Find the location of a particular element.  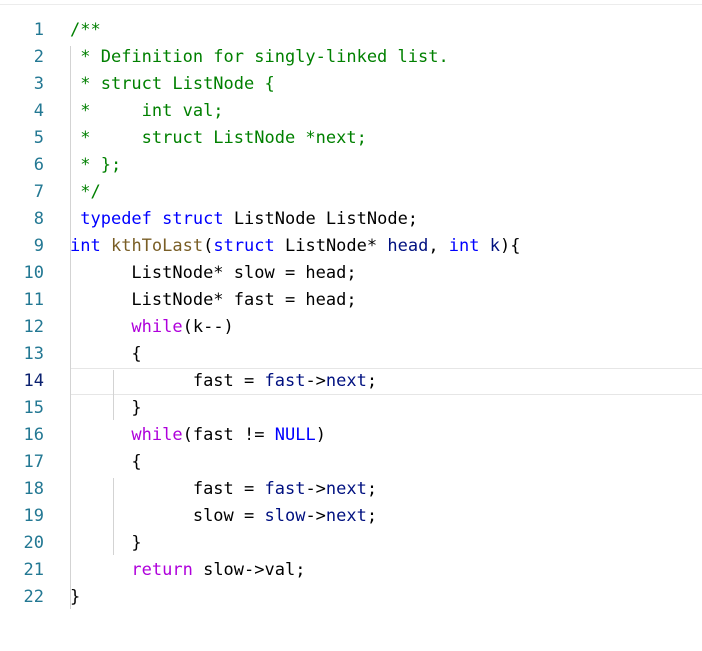

line-code: fast = fast->next; is located at coordinates (223, 489).